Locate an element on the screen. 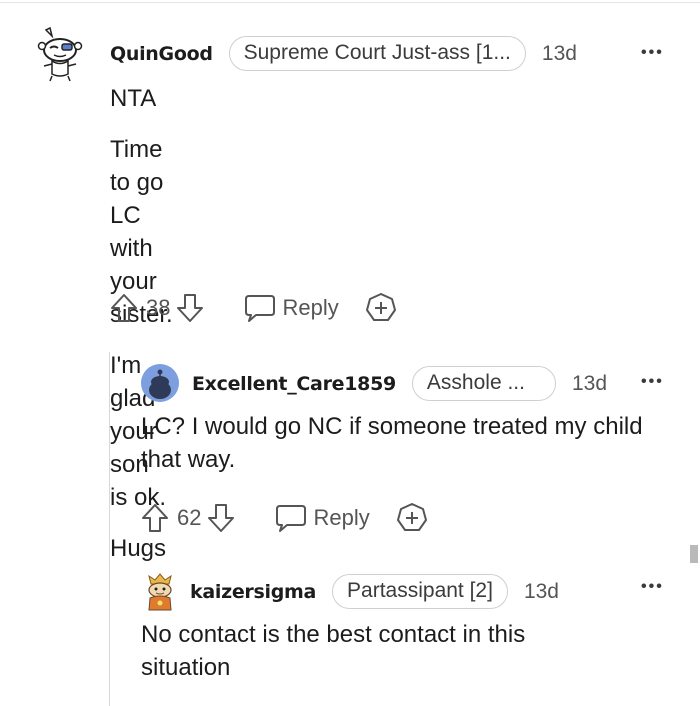 This screenshot has width=700, height=706. vote-count: 38 is located at coordinates (158, 307).